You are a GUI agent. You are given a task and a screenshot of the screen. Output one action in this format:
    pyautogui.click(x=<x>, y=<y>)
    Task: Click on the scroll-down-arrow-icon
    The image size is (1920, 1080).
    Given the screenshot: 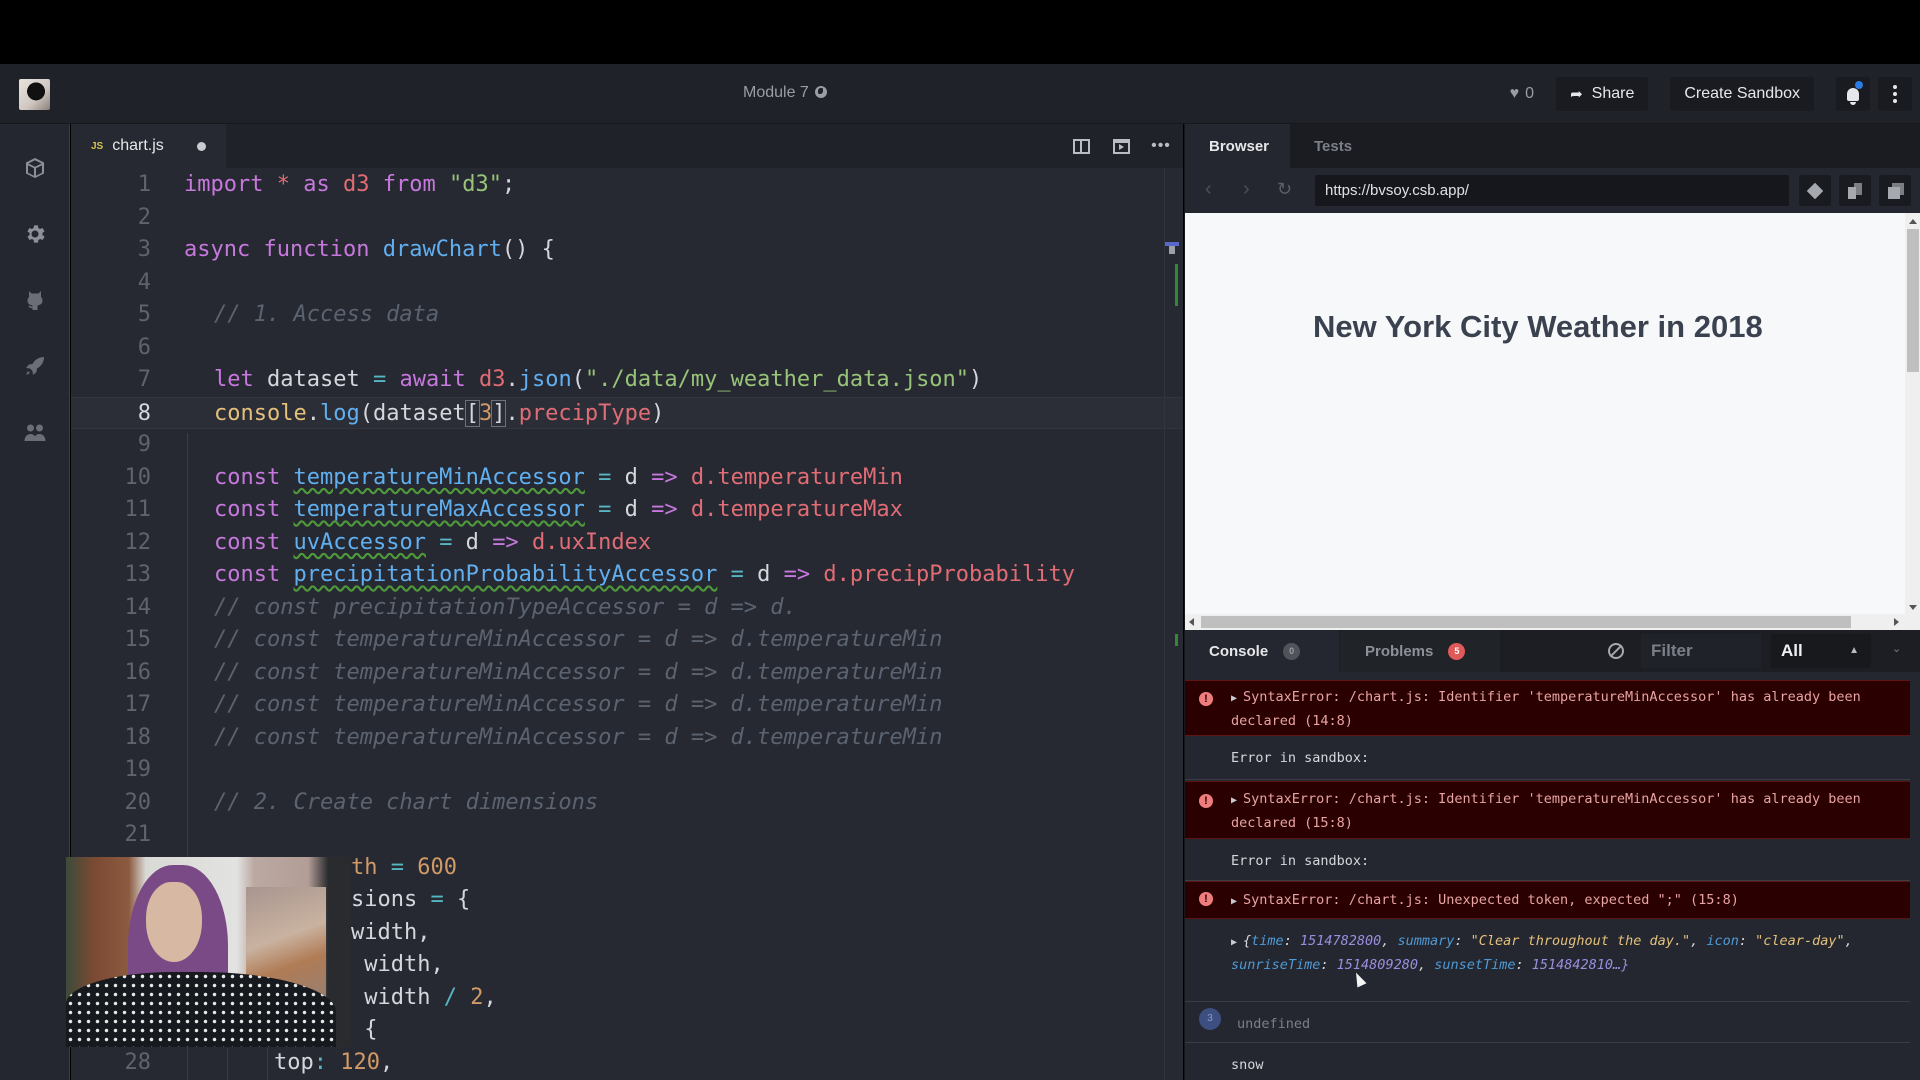 What is the action you would take?
    pyautogui.click(x=1913, y=607)
    